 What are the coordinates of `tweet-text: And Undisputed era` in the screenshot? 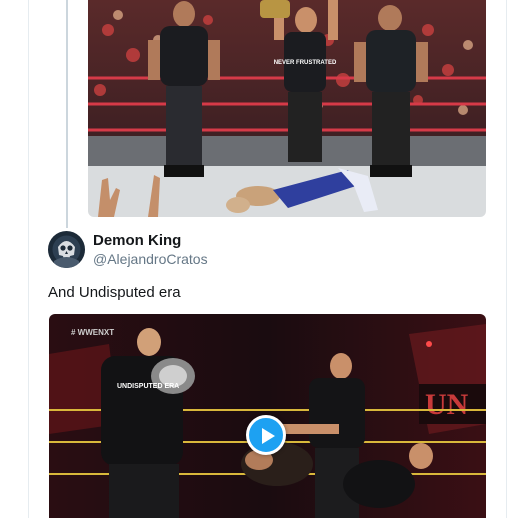 It's located at (114, 292).